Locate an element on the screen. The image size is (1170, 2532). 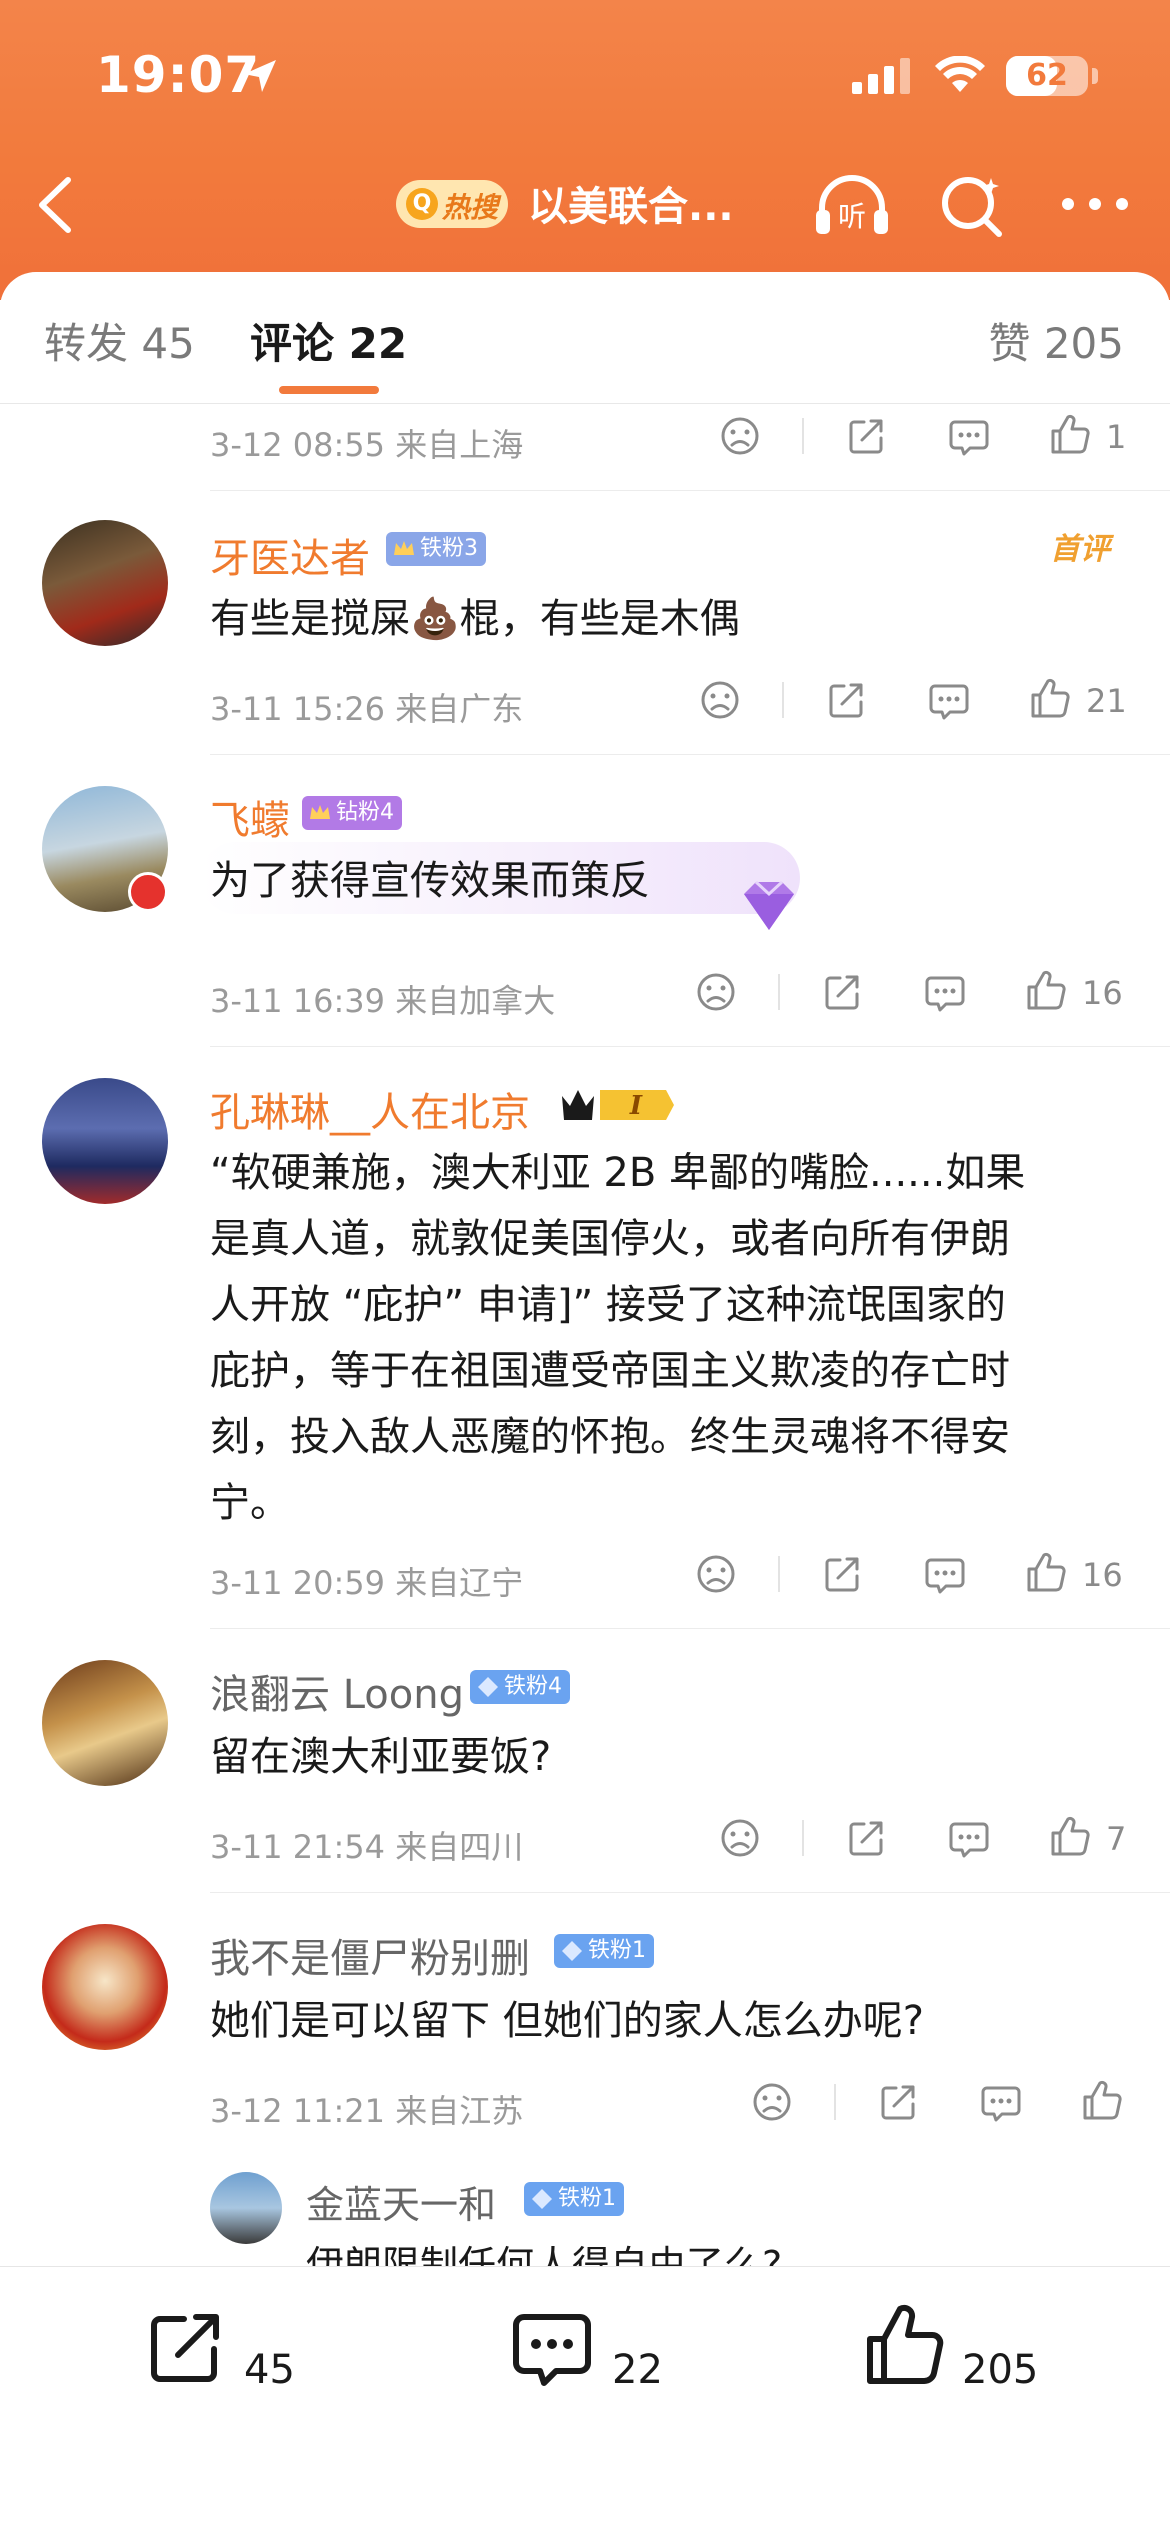
location-arrow-icon is located at coordinates (260, 76).